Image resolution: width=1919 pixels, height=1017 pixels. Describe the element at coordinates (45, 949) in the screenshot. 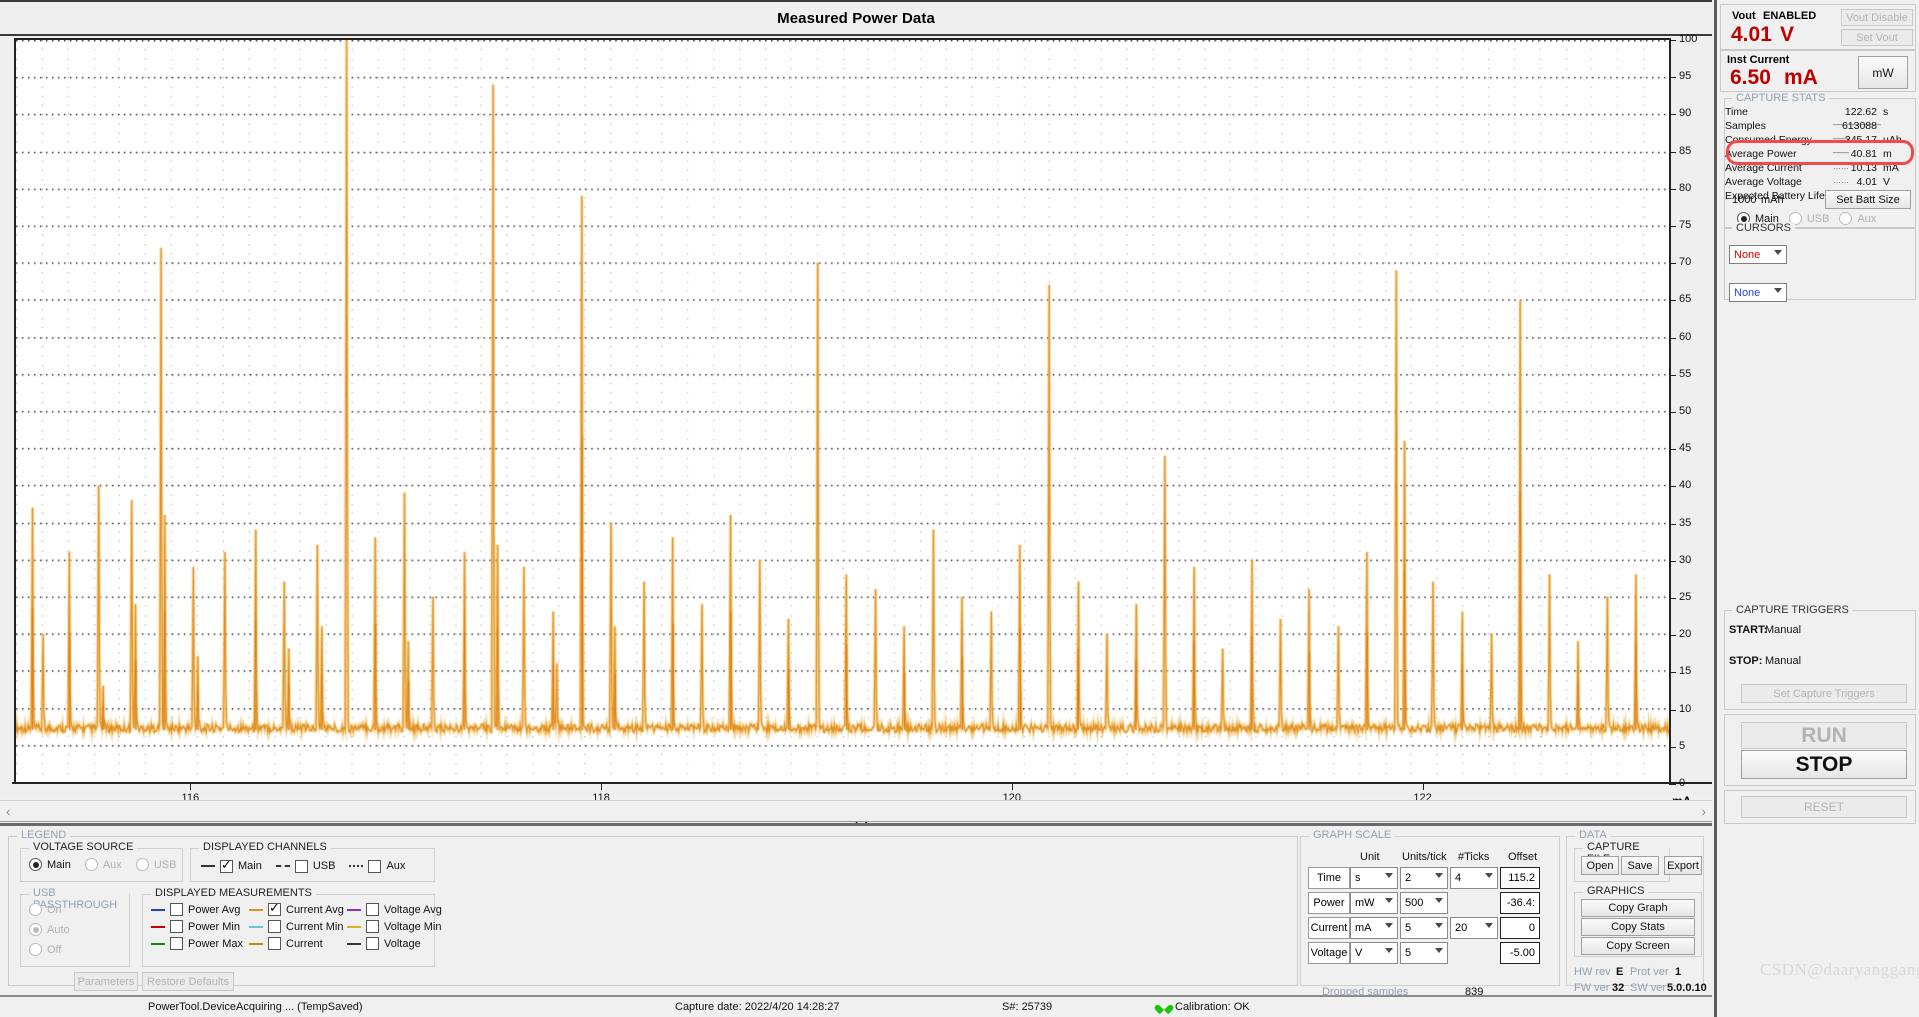

I see `usb-passthrough-option-off: Off` at that location.